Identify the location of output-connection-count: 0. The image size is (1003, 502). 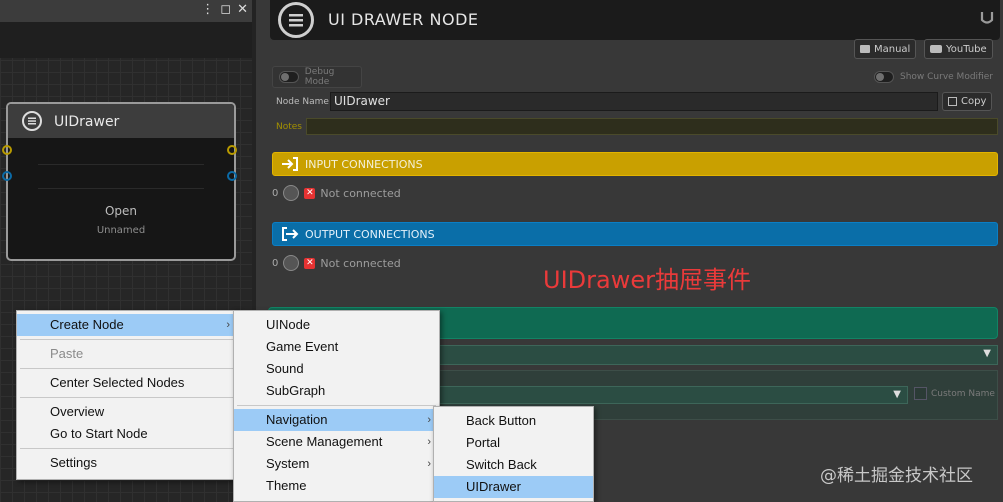
(275, 263).